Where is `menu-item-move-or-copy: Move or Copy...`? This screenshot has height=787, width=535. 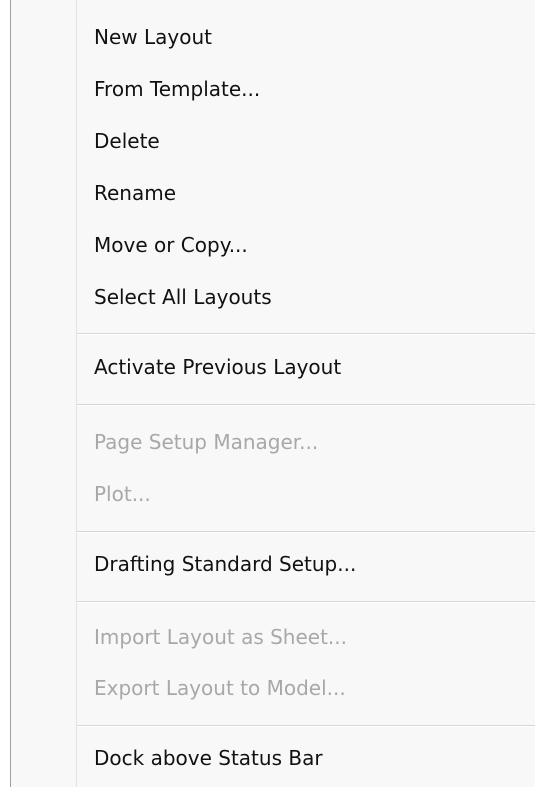
menu-item-move-or-copy: Move or Copy... is located at coordinates (273, 245).